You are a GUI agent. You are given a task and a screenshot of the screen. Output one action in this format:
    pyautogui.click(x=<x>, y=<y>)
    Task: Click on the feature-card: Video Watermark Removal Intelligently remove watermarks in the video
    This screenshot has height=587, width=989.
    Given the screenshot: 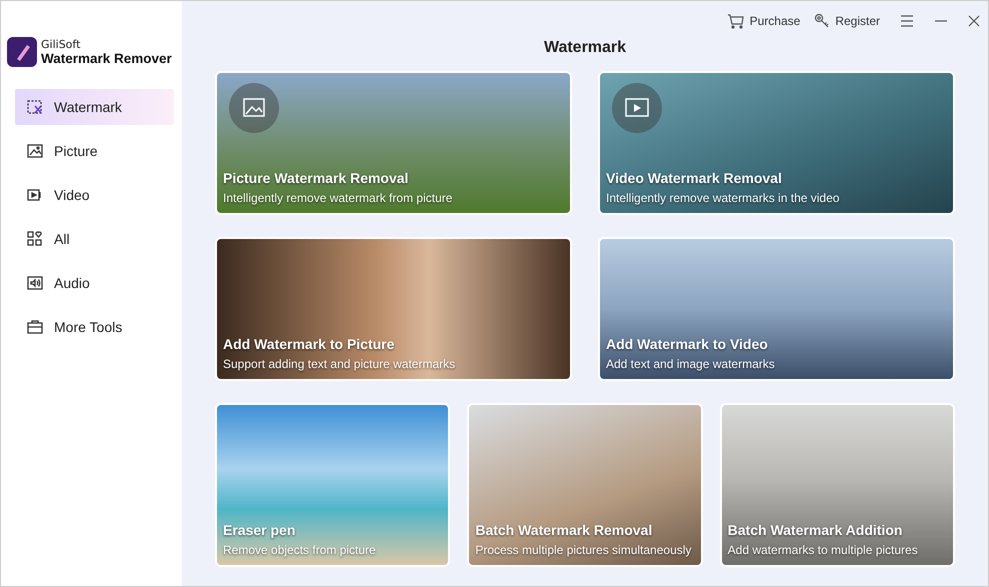 What is the action you would take?
    pyautogui.click(x=776, y=143)
    